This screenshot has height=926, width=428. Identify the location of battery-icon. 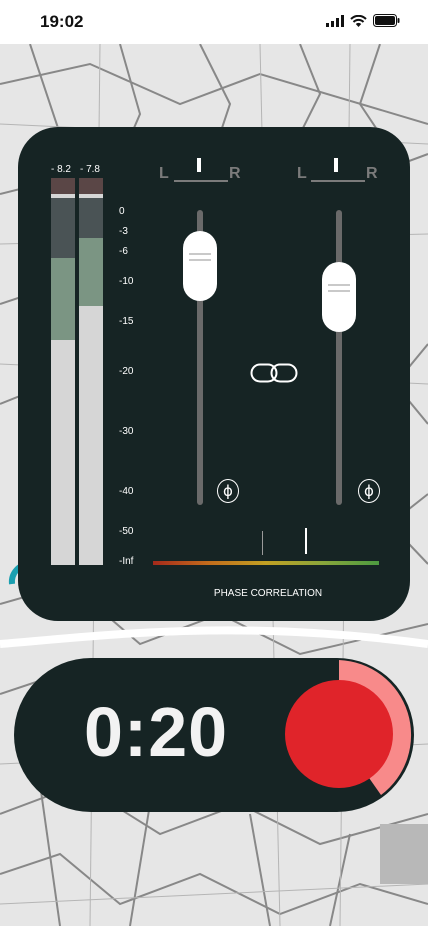
(386, 20).